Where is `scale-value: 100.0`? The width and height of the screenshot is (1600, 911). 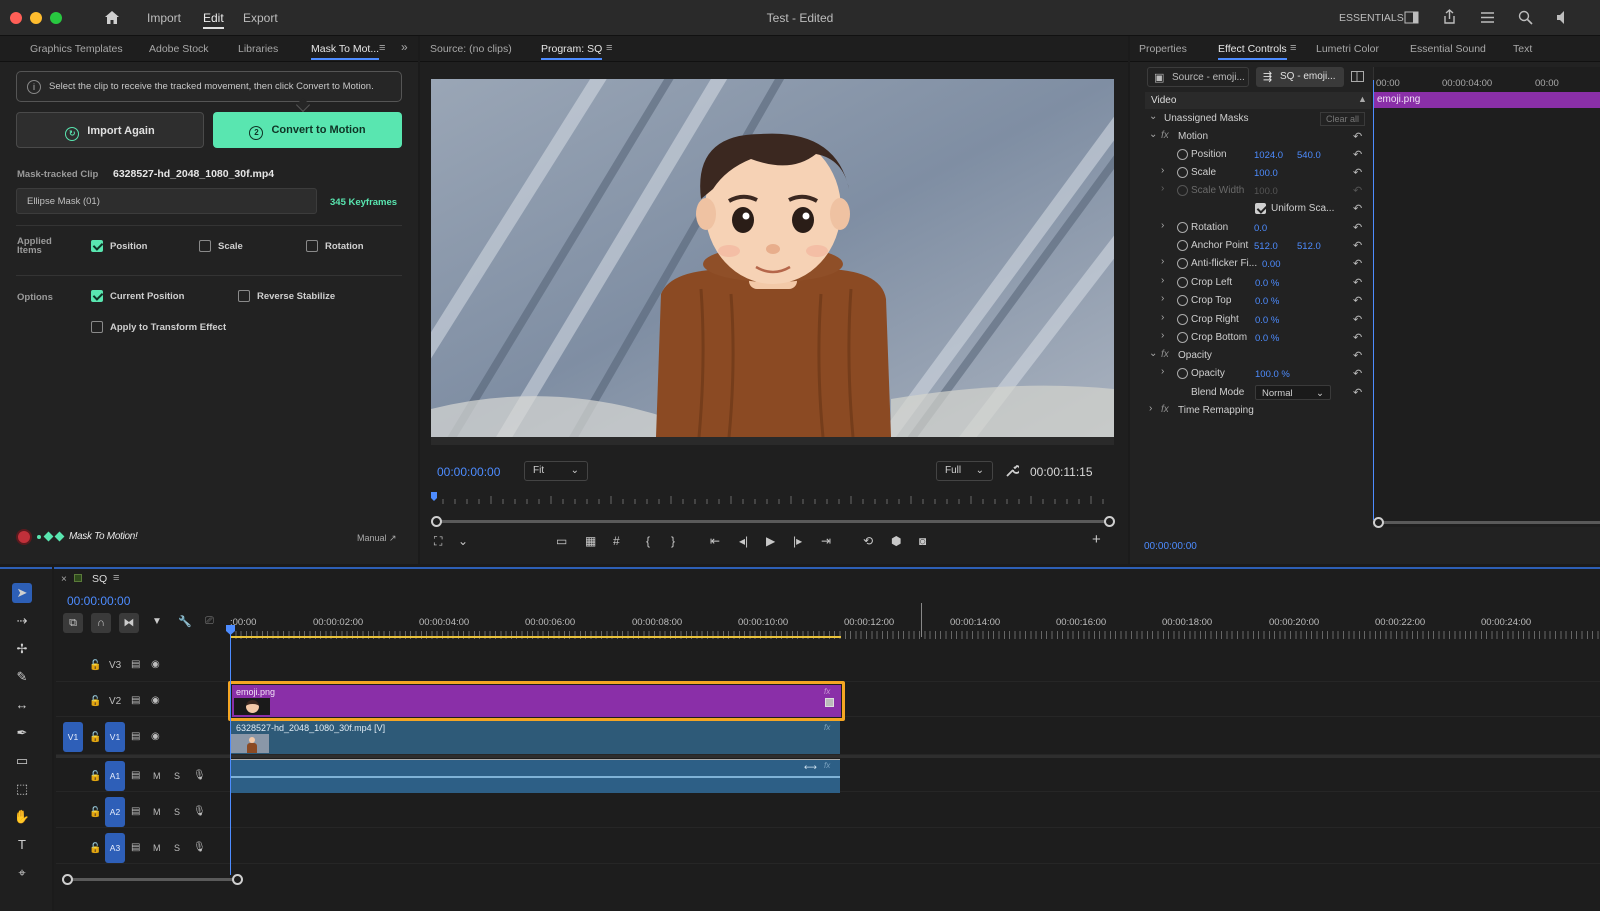
scale-value: 100.0 is located at coordinates (1266, 173).